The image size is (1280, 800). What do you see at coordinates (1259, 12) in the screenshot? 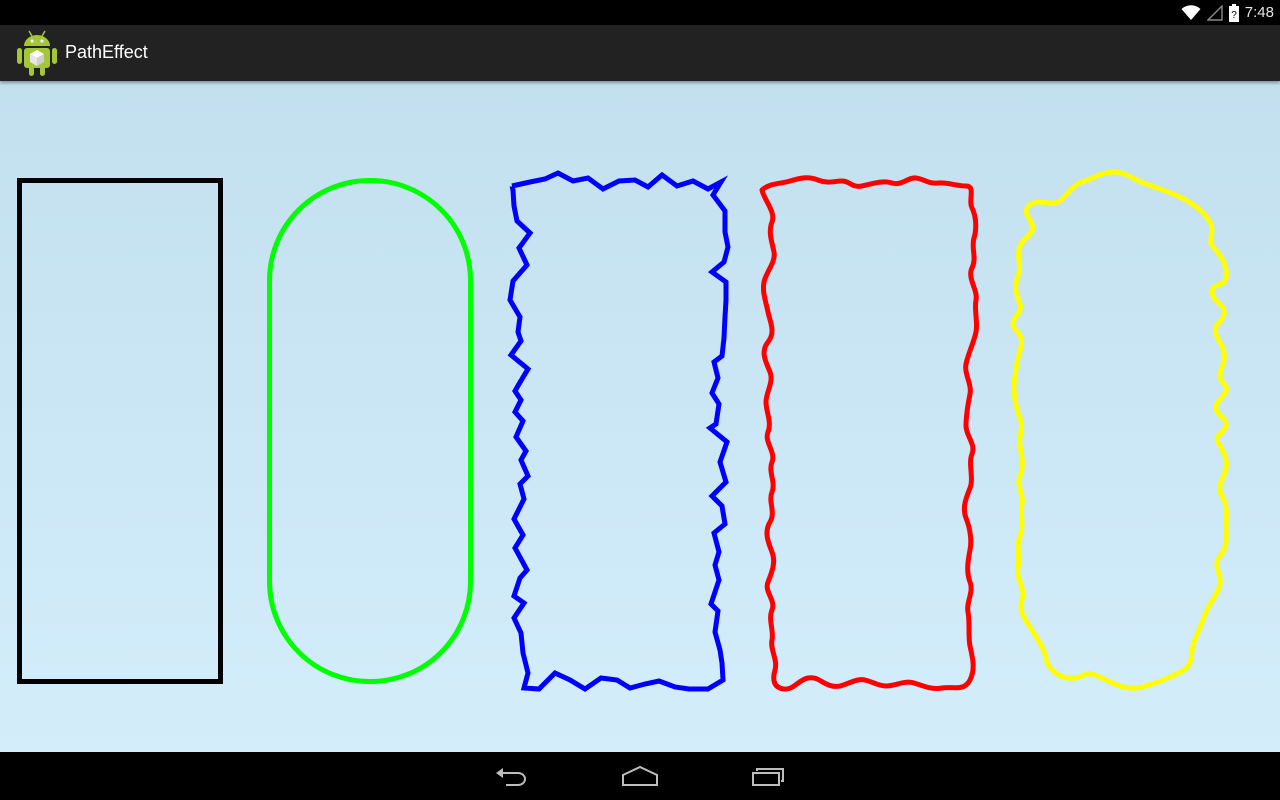
I see `status-time: 7:48` at bounding box center [1259, 12].